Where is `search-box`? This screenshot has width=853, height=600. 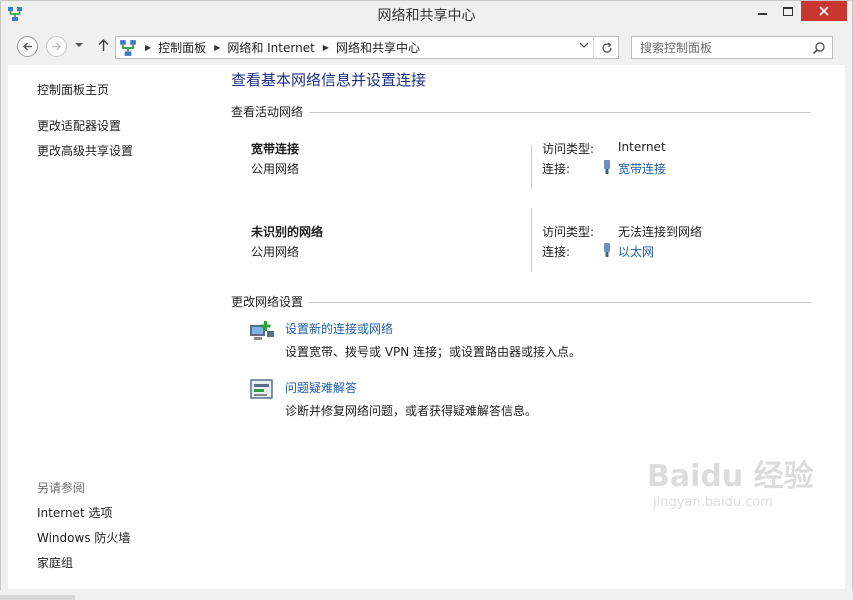 search-box is located at coordinates (732, 47).